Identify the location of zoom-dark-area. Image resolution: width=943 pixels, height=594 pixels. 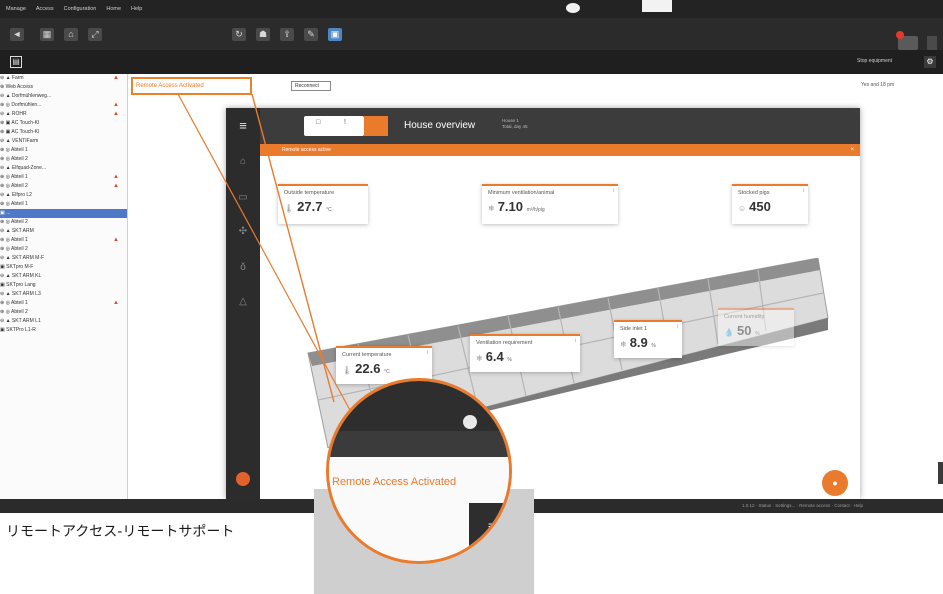
(419, 406).